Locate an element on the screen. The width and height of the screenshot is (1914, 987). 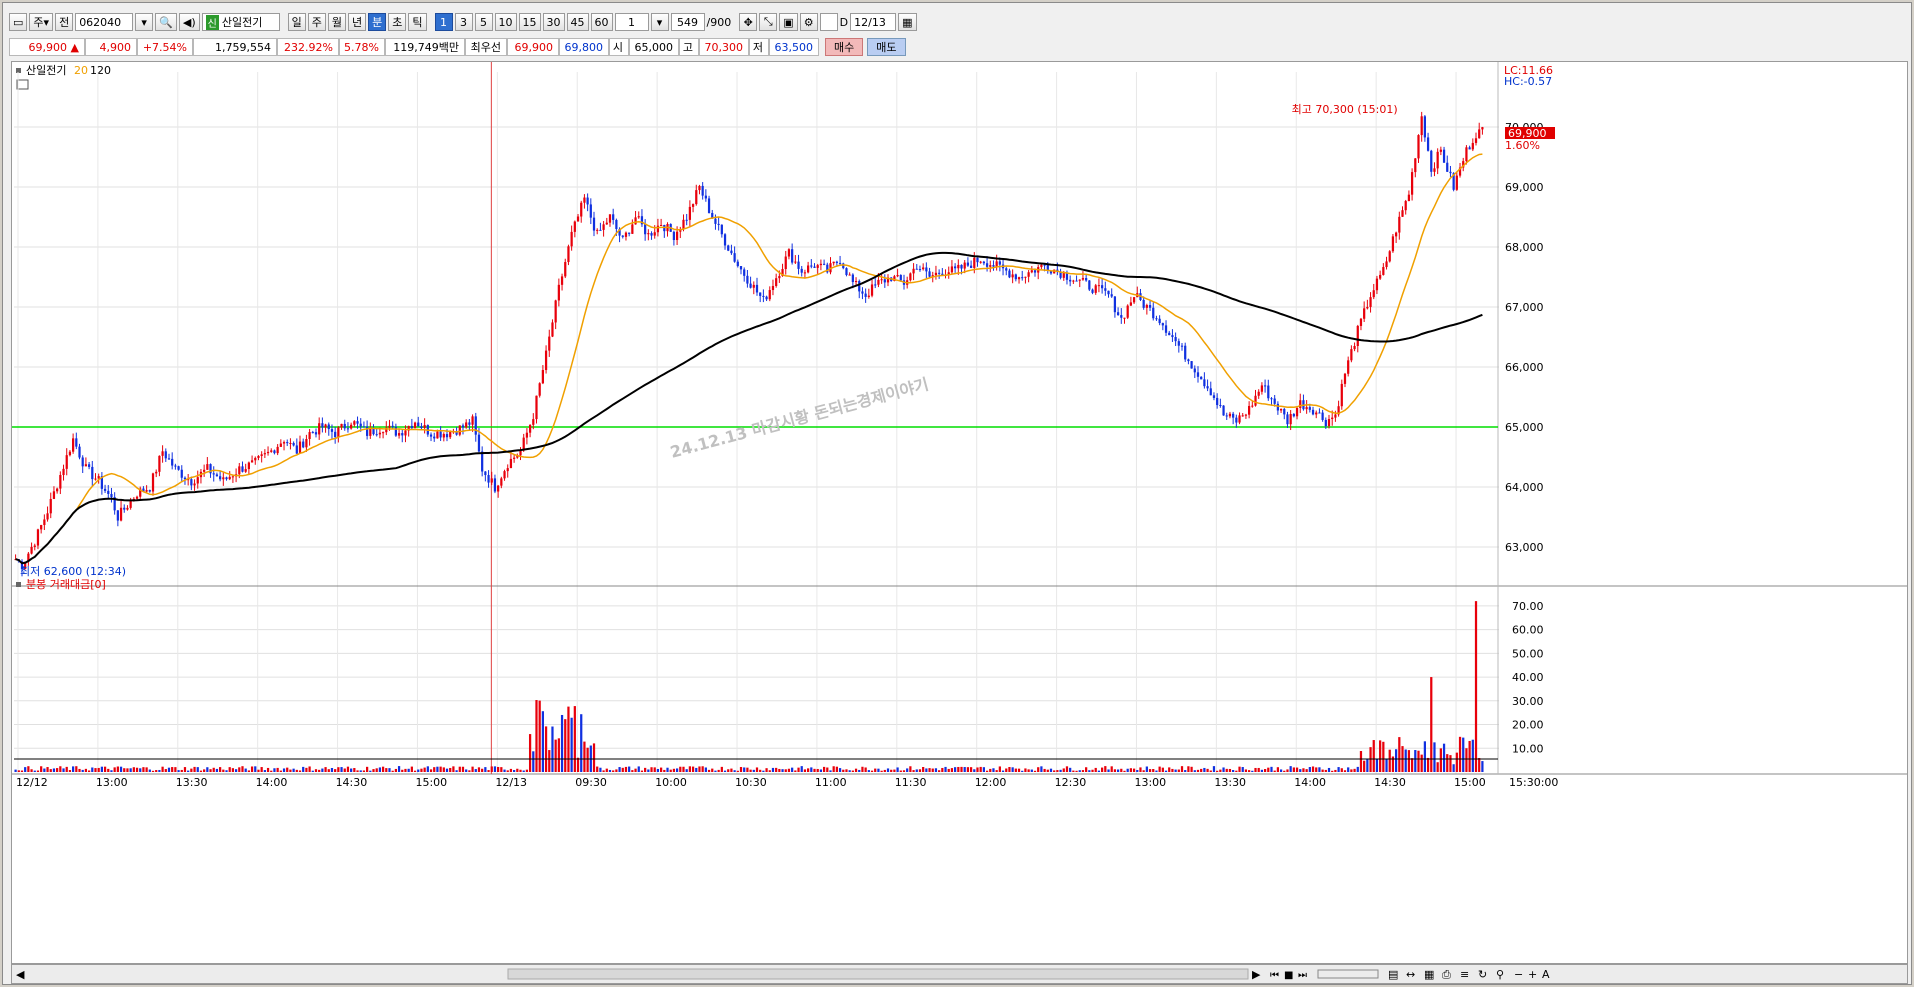
stock-name-field: 신 산일전기 is located at coordinates (240, 22).